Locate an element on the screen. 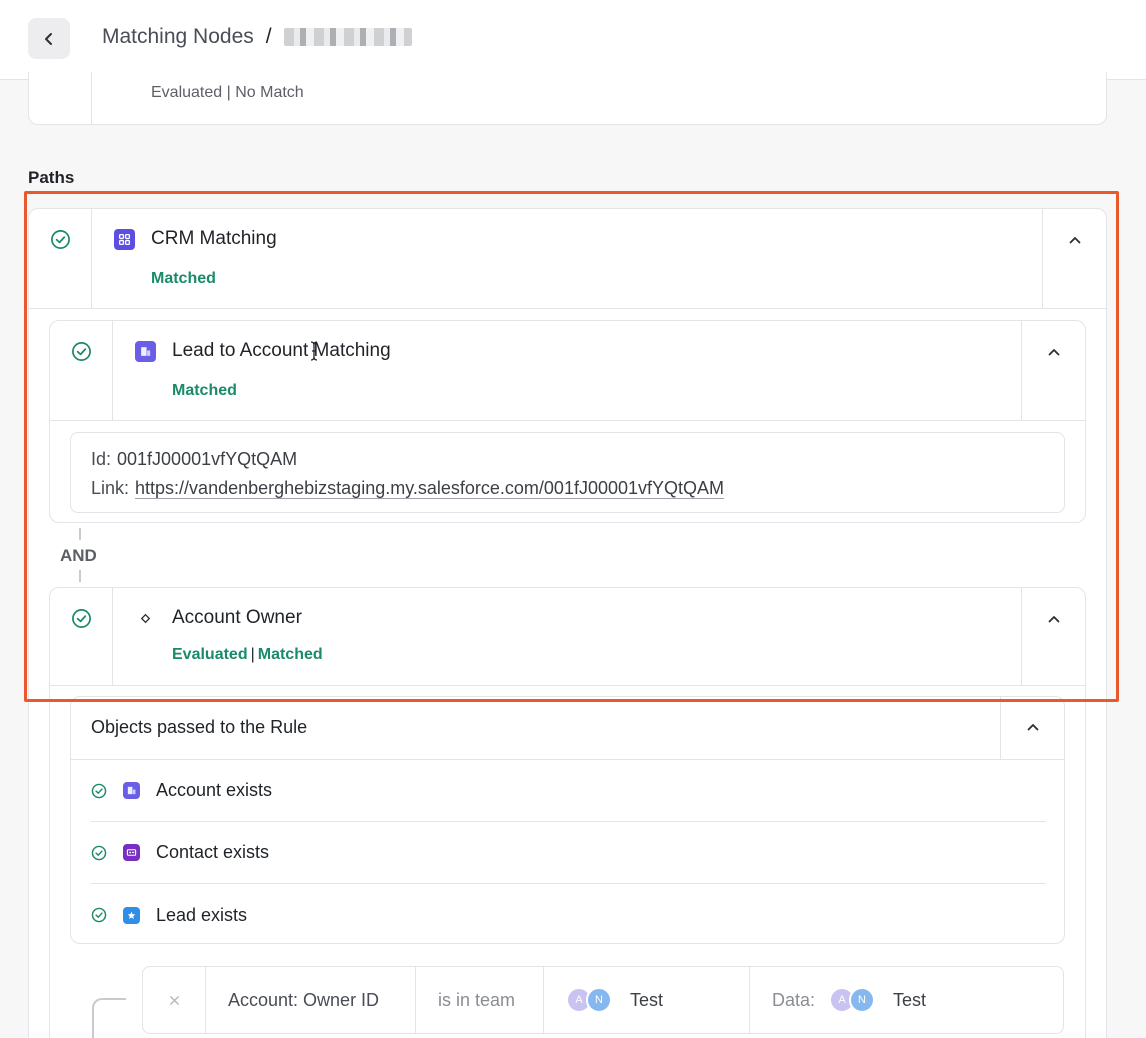  lead-to-account-header: Lead to Account Matching Matched is located at coordinates (567, 371).